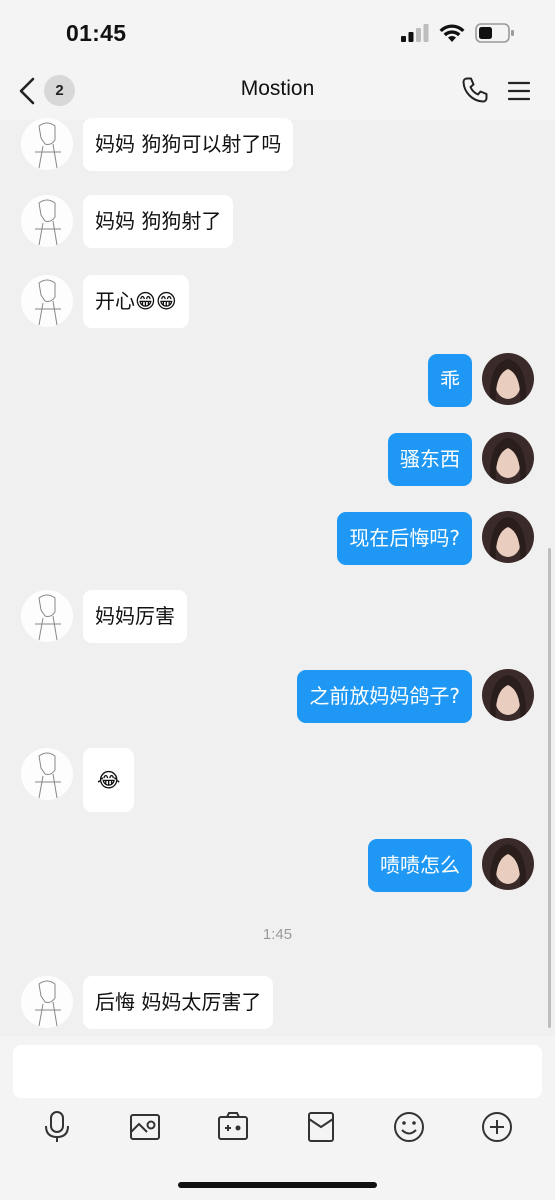 The image size is (555, 1200). What do you see at coordinates (404, 538) in the screenshot?
I see `outgoing-message: 现在后悔吗?` at bounding box center [404, 538].